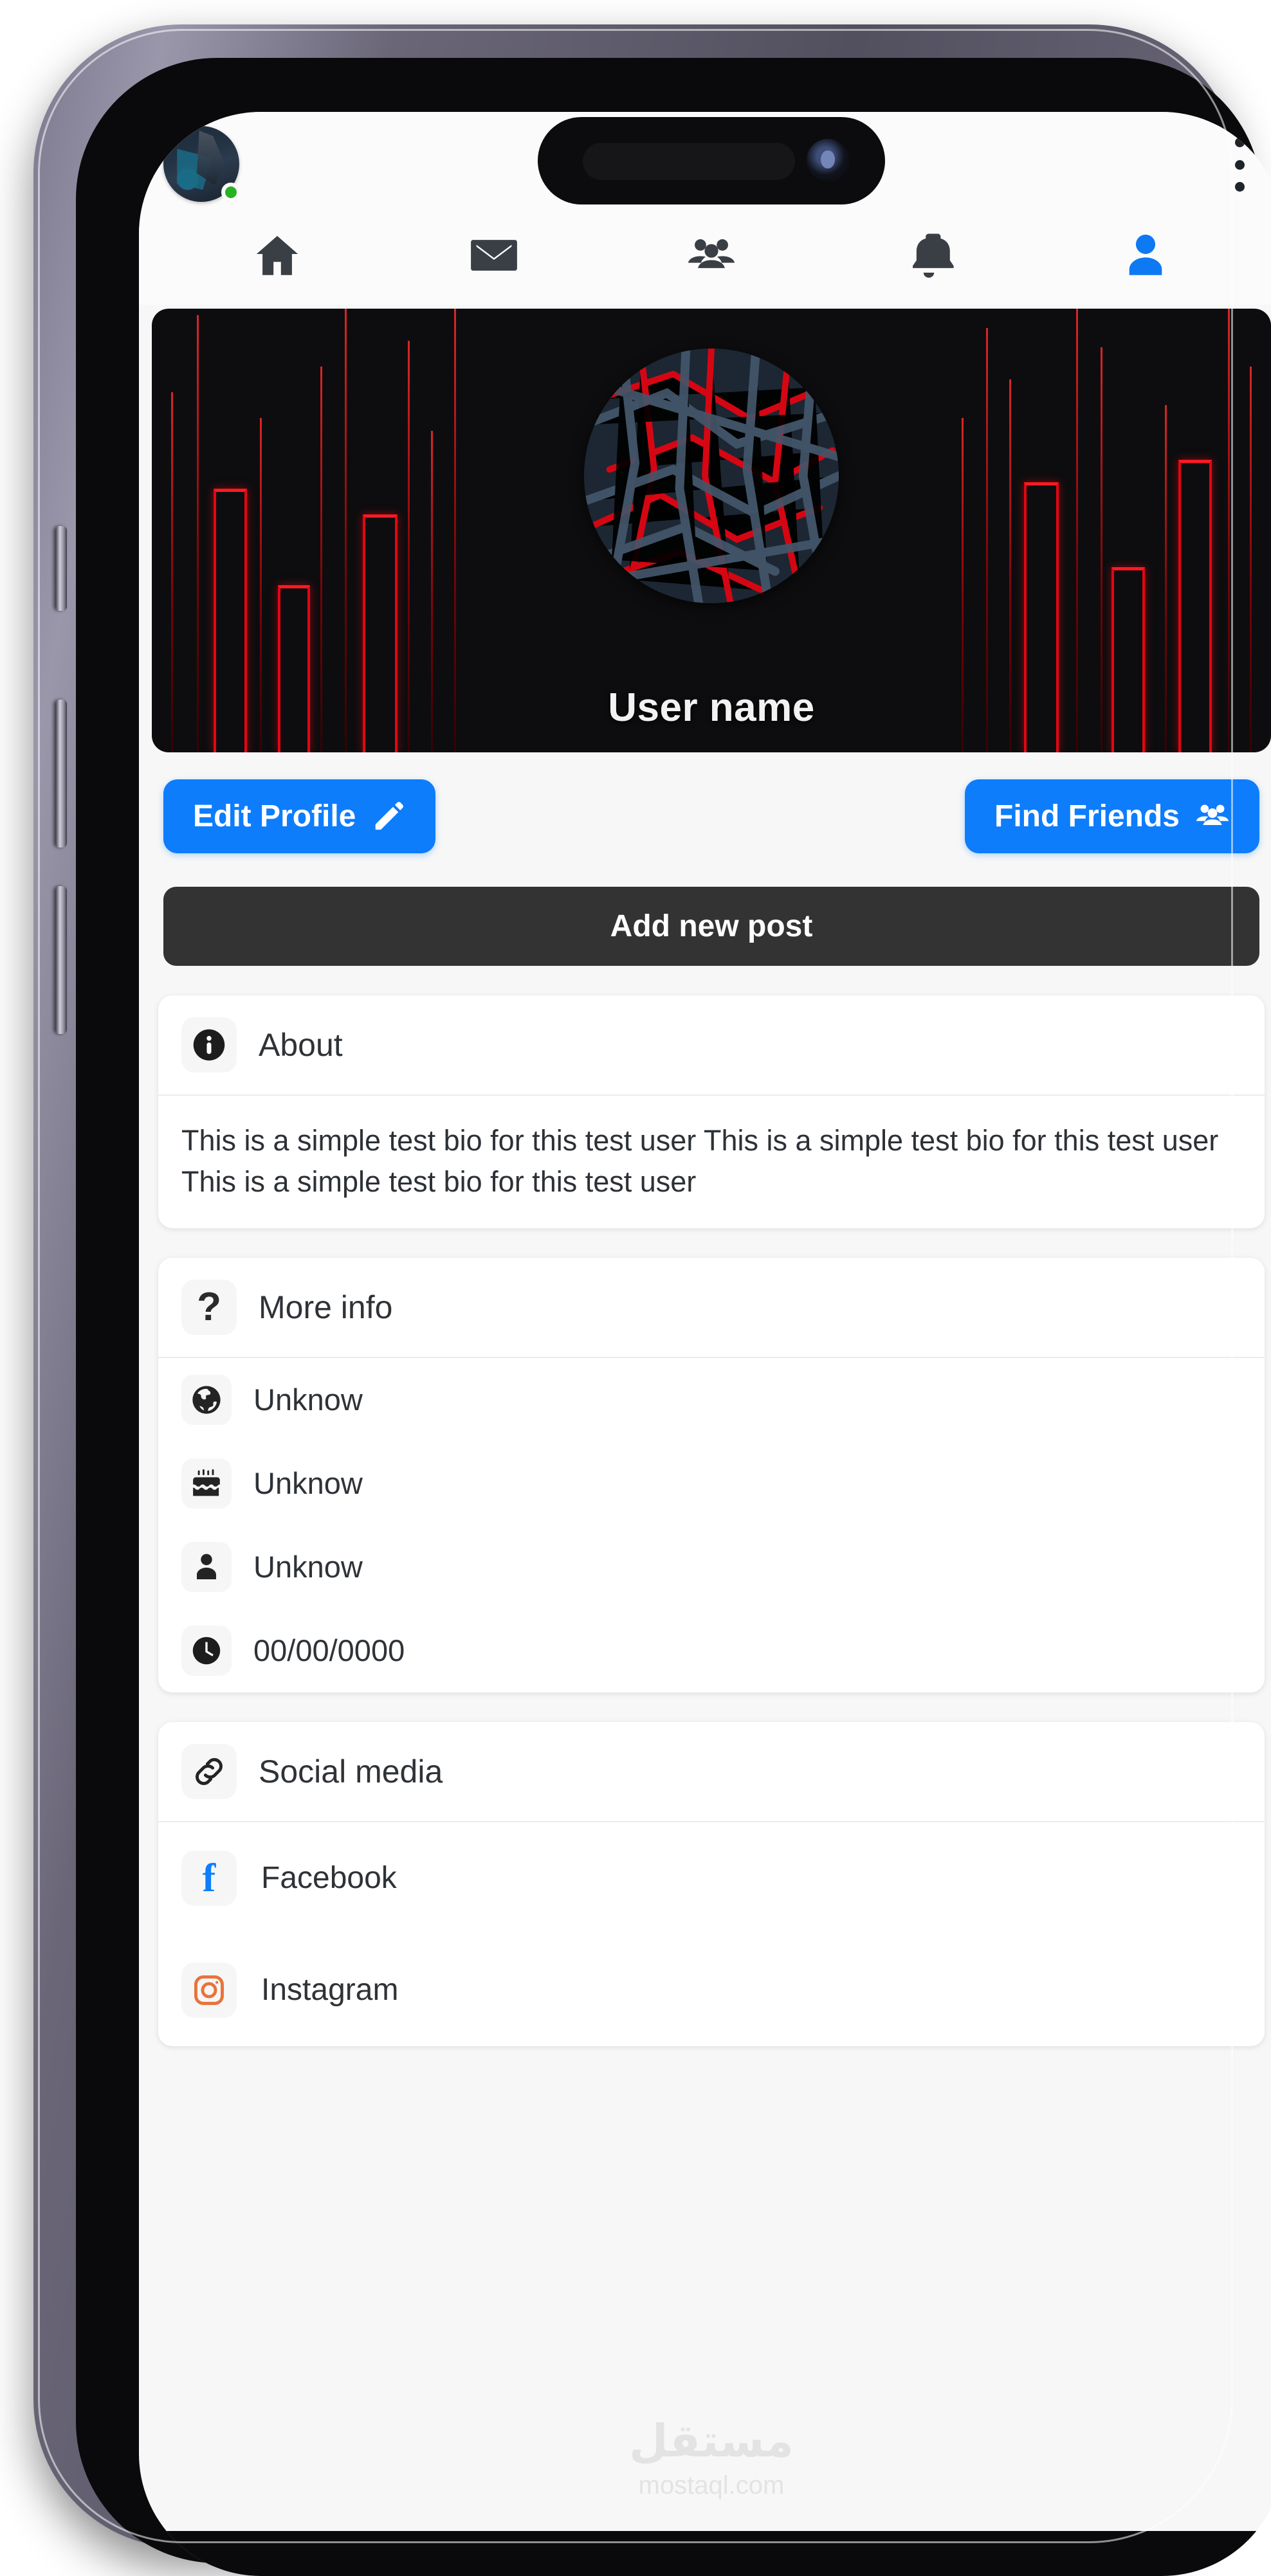 The width and height of the screenshot is (1271, 2576). Describe the element at coordinates (712, 1400) in the screenshot. I see `info-row-location: Unknow` at that location.